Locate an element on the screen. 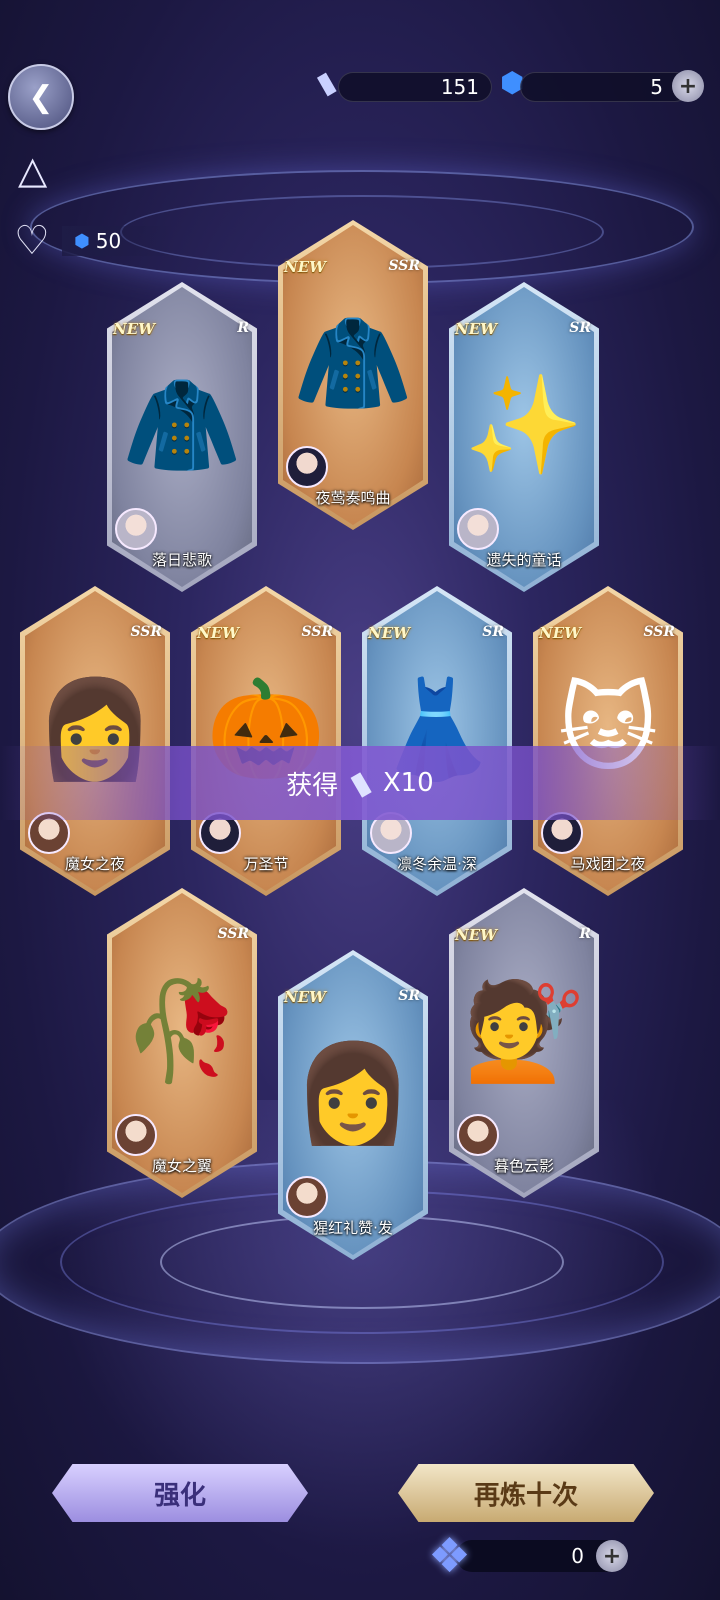  reward-card-c4: 👩 SSR 魔女之夜 is located at coordinates (95, 741).